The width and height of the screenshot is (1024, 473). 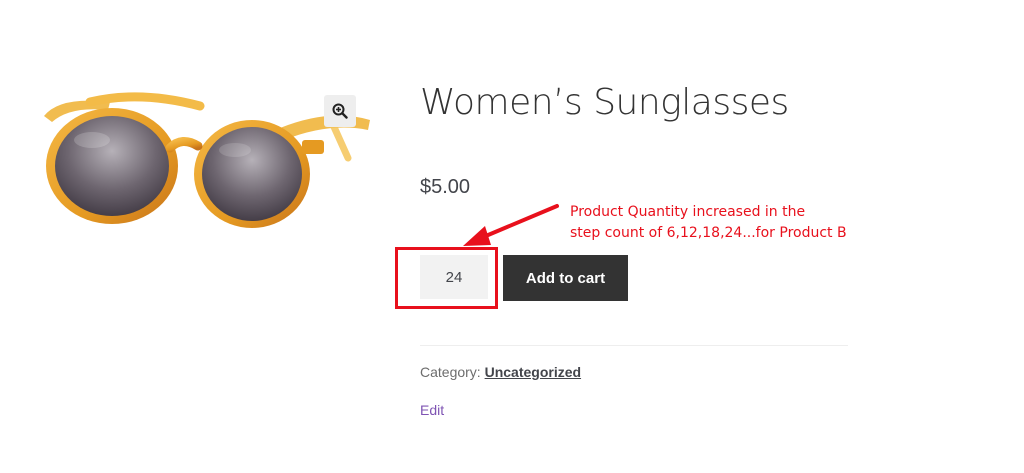 What do you see at coordinates (565, 278) in the screenshot?
I see `add-to-cart-button: Add to cart` at bounding box center [565, 278].